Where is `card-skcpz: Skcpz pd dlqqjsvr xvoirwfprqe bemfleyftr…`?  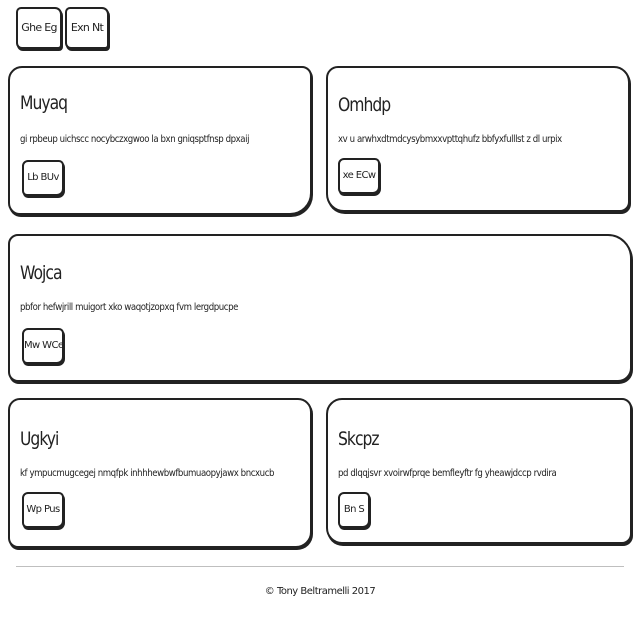 card-skcpz: Skcpz pd dlqqjsvr xvoirwfprqe bemfleyftr… is located at coordinates (479, 471).